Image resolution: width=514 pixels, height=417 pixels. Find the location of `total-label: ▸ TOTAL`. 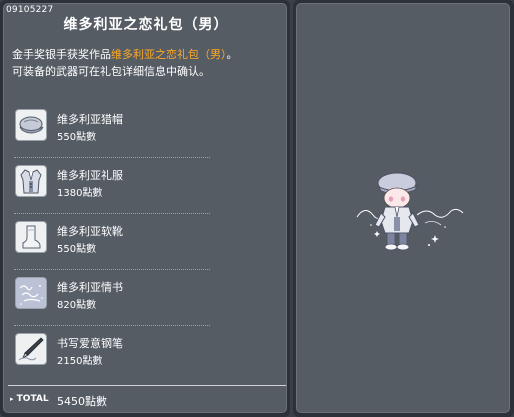

total-label: ▸ TOTAL is located at coordinates (29, 399).